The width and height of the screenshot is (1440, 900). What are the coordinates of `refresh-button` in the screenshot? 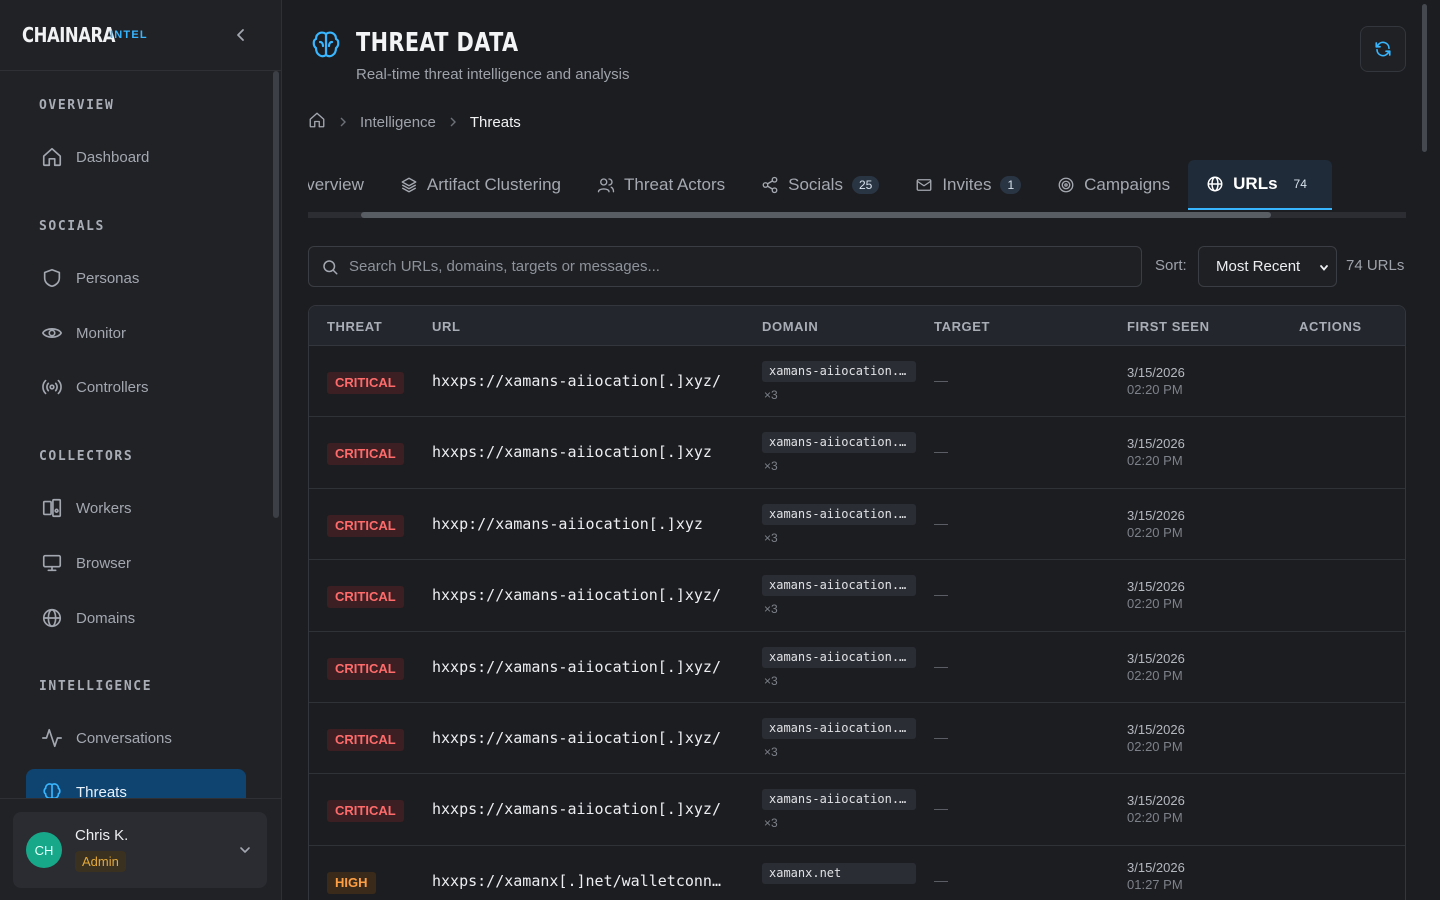 It's located at (1383, 49).